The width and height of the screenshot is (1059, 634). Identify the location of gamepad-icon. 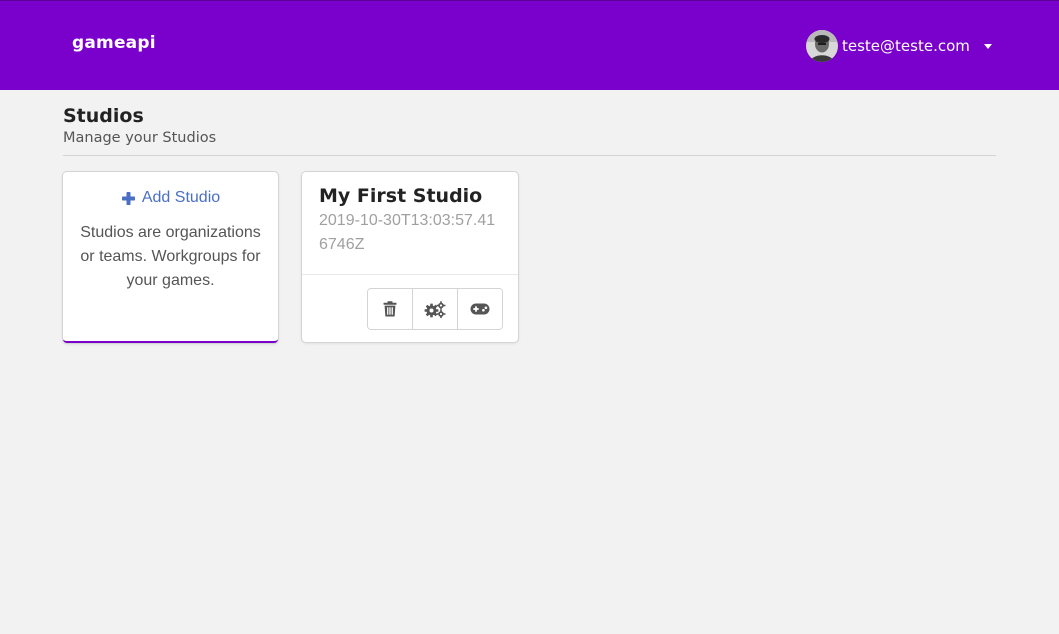
(480, 309).